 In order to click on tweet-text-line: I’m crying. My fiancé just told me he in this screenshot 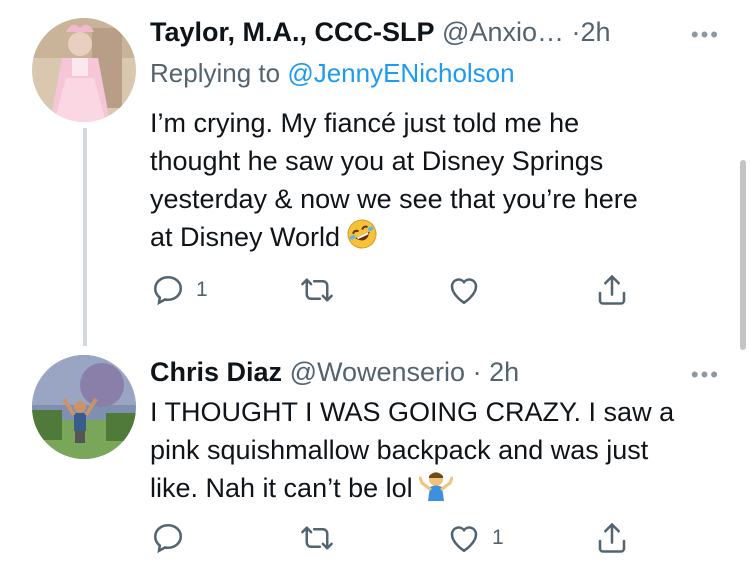, I will do `click(365, 123)`.